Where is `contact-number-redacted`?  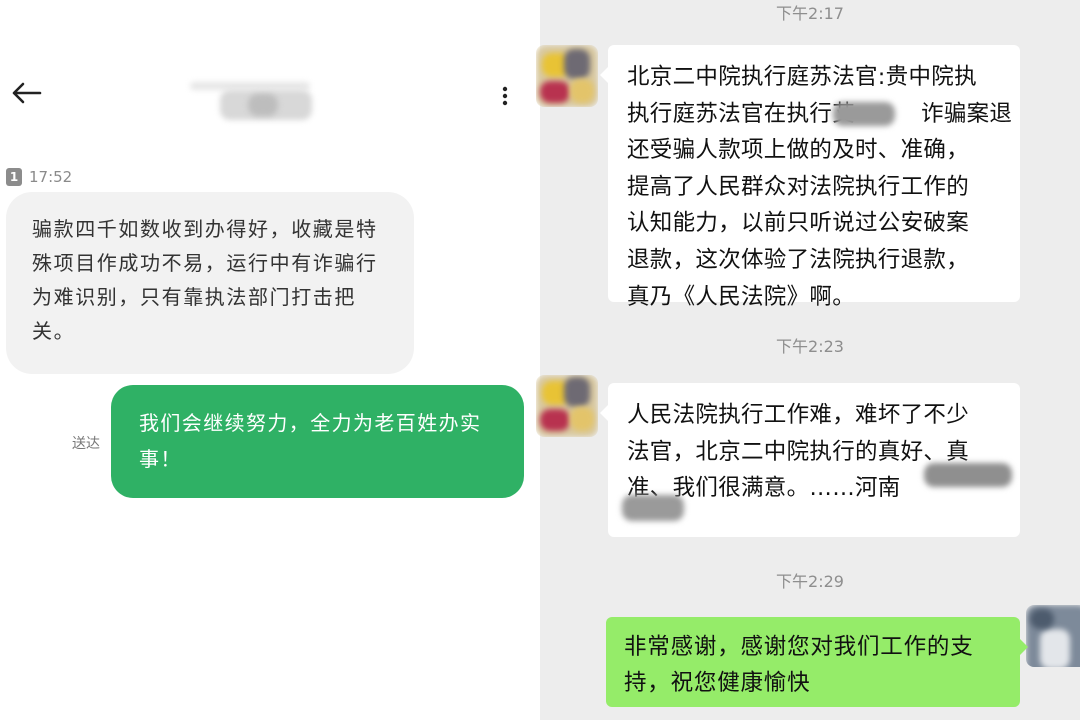 contact-number-redacted is located at coordinates (251, 102).